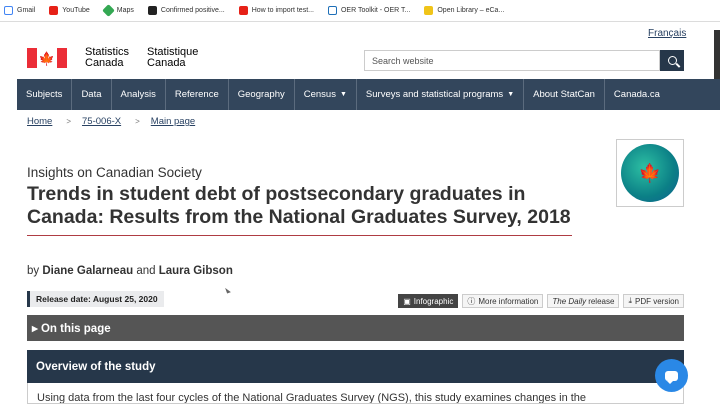  Describe the element at coordinates (173, 57) in the screenshot. I see `wordmark-french: Statistique Canada` at that location.